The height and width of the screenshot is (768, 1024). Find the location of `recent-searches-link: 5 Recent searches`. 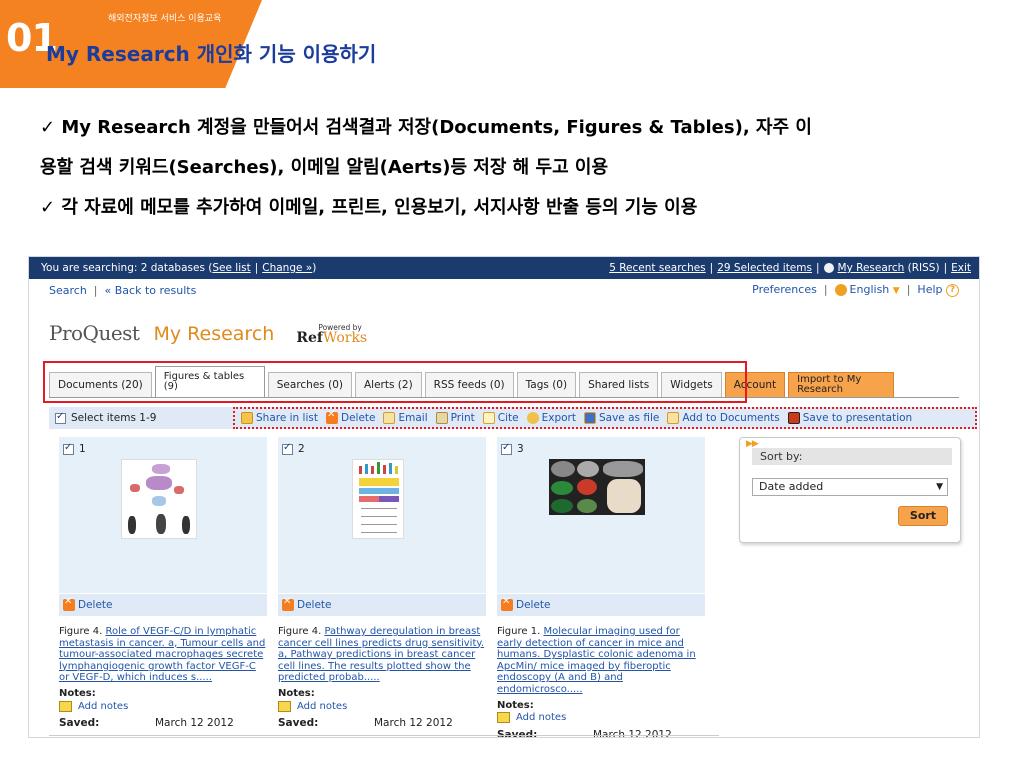

recent-searches-link: 5 Recent searches is located at coordinates (657, 268).